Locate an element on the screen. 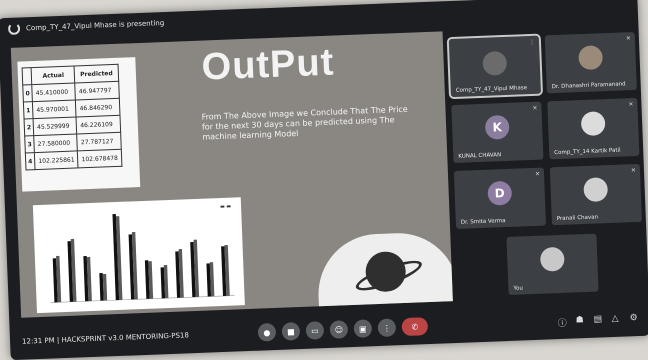  people-icon: ☗ is located at coordinates (580, 320).